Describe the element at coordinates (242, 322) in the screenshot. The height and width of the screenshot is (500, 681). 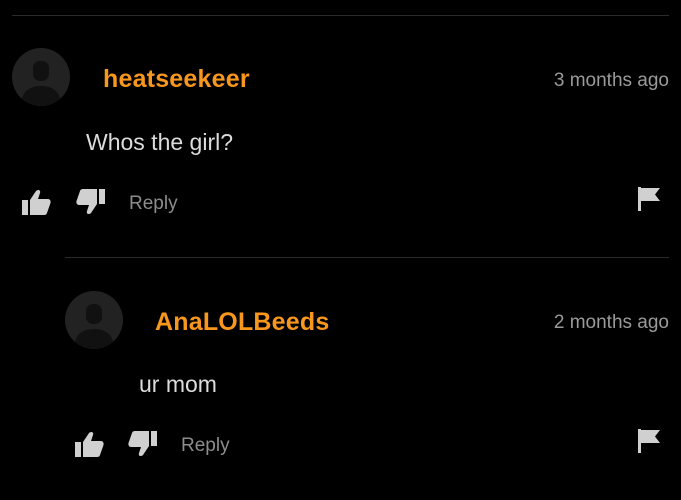
I see `comment-username: AnaLOLBeeds` at that location.